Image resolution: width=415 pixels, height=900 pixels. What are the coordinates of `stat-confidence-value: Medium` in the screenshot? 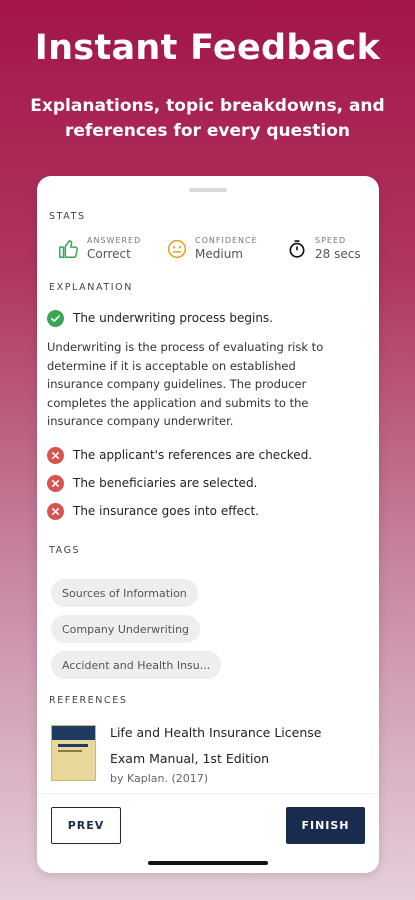 It's located at (219, 254).